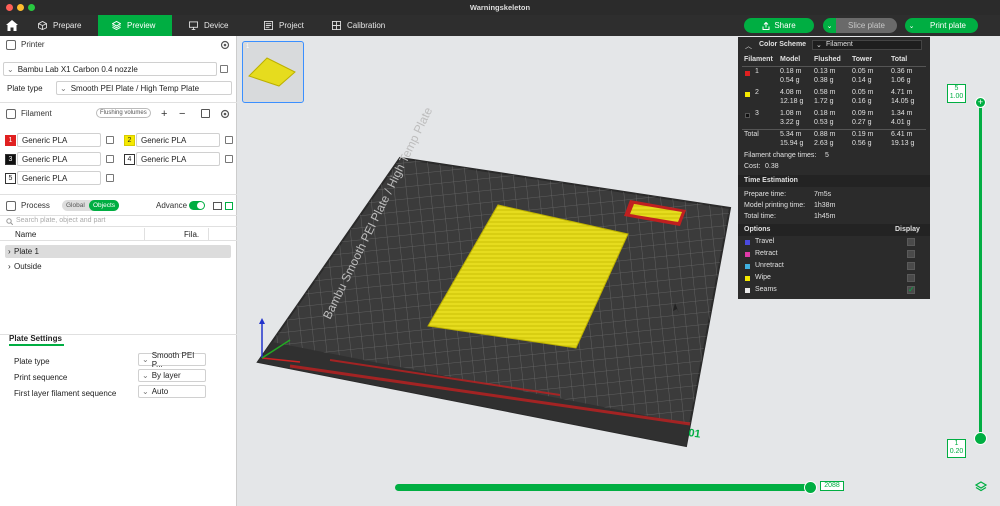 Image resolution: width=1000 pixels, height=506 pixels. Describe the element at coordinates (792, 101) in the screenshot. I see `model-weight: 12.18 g` at that location.